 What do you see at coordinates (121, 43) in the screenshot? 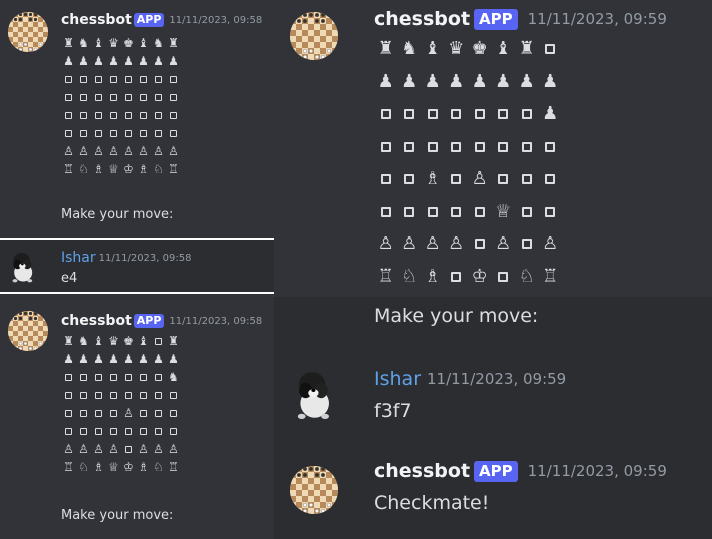
I see `board-row: ♜ ♞ ♝ ♛ ♚ ♝ ♞ ♜` at bounding box center [121, 43].